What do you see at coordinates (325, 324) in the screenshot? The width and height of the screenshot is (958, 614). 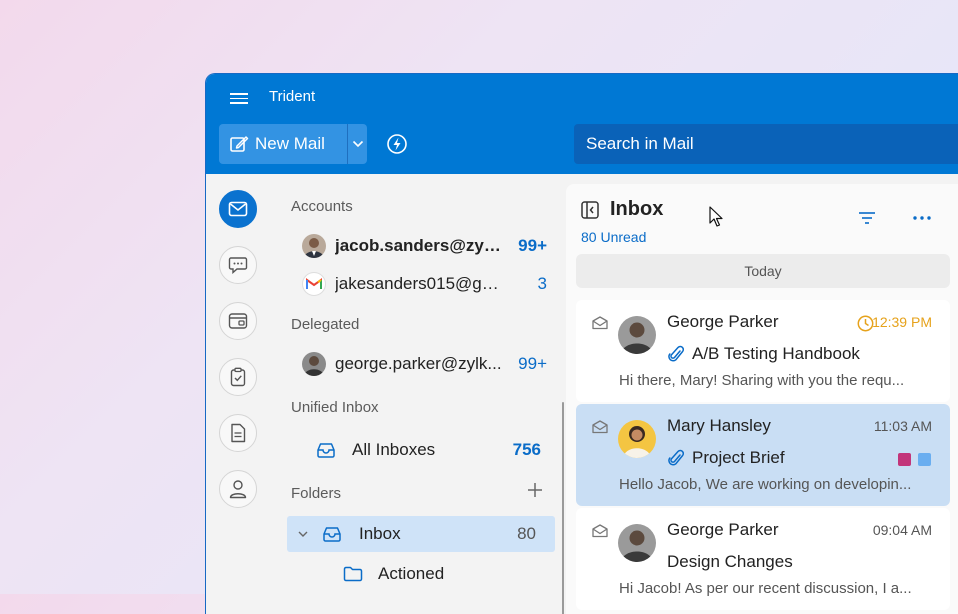 I see `delegated-header: Delegated` at bounding box center [325, 324].